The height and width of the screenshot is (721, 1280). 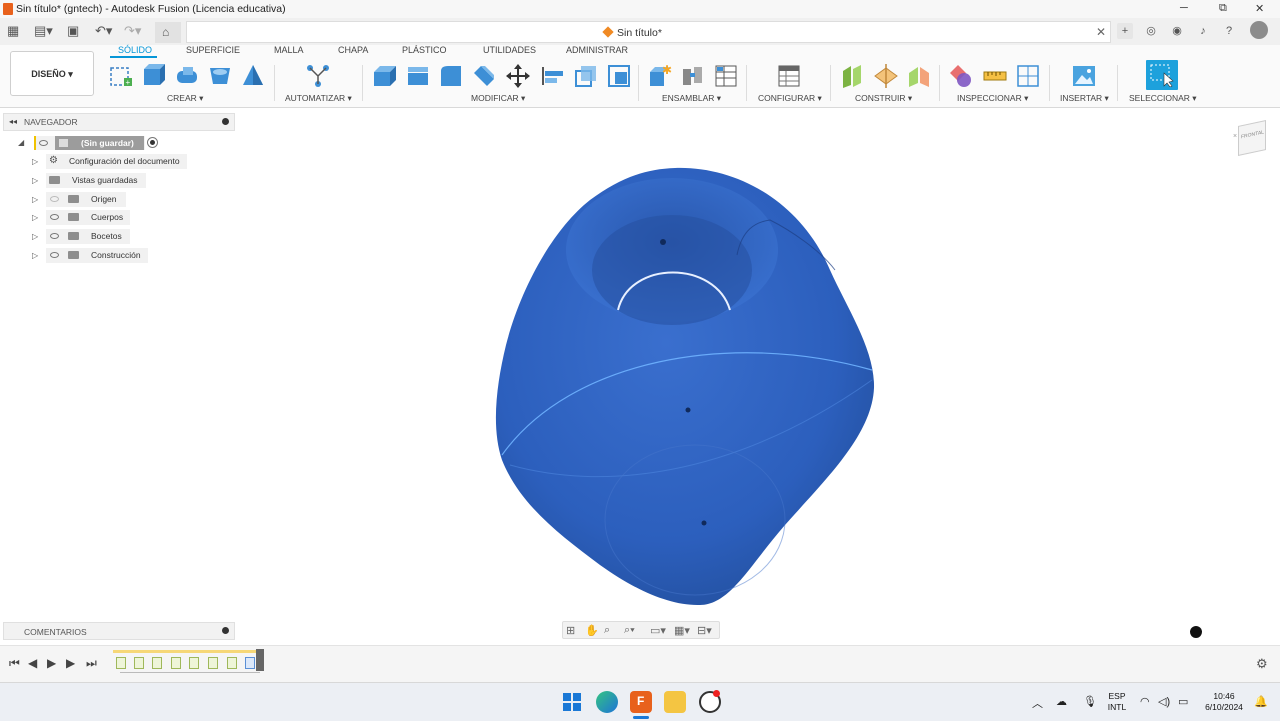 What do you see at coordinates (660, 76) in the screenshot?
I see `new-component-icon: ✱` at bounding box center [660, 76].